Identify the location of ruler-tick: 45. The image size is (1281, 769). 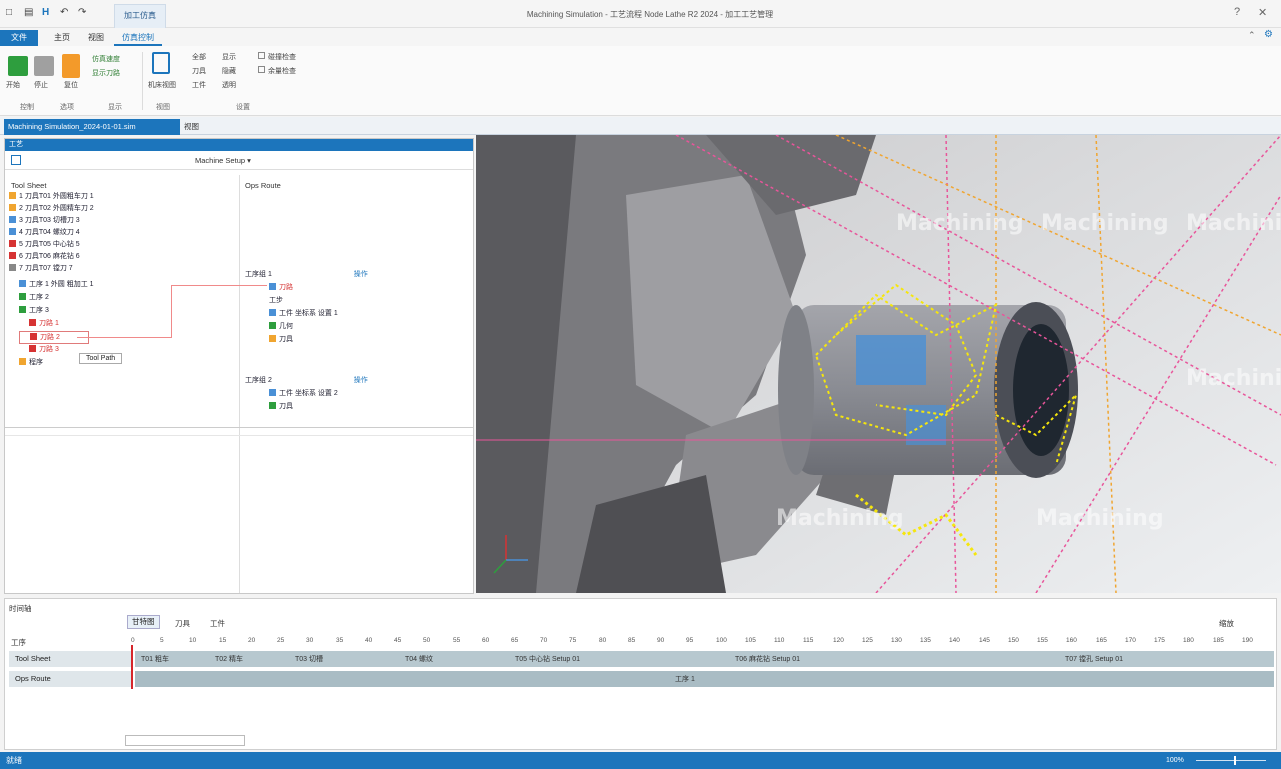
(398, 640).